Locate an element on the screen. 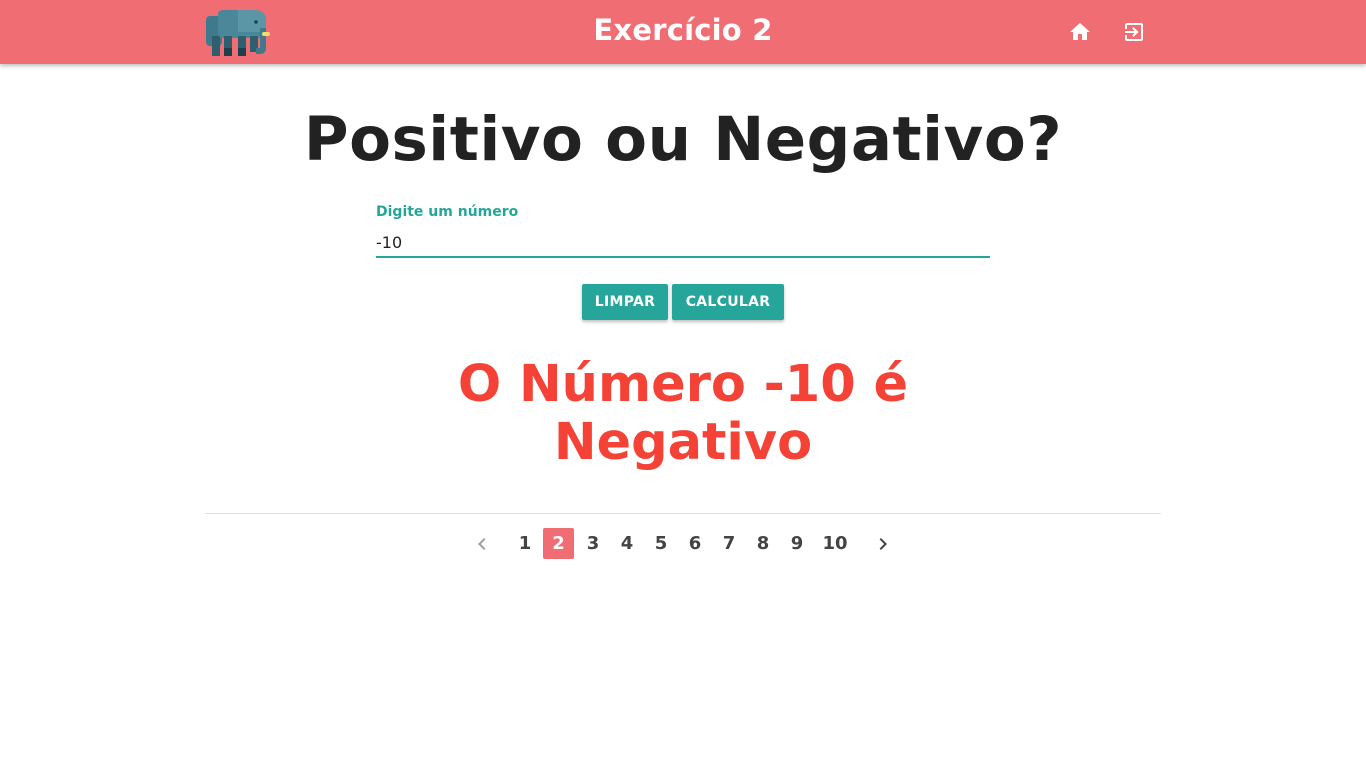 This screenshot has height=768, width=1366. app-title: Exercício 2 is located at coordinates (683, 30).